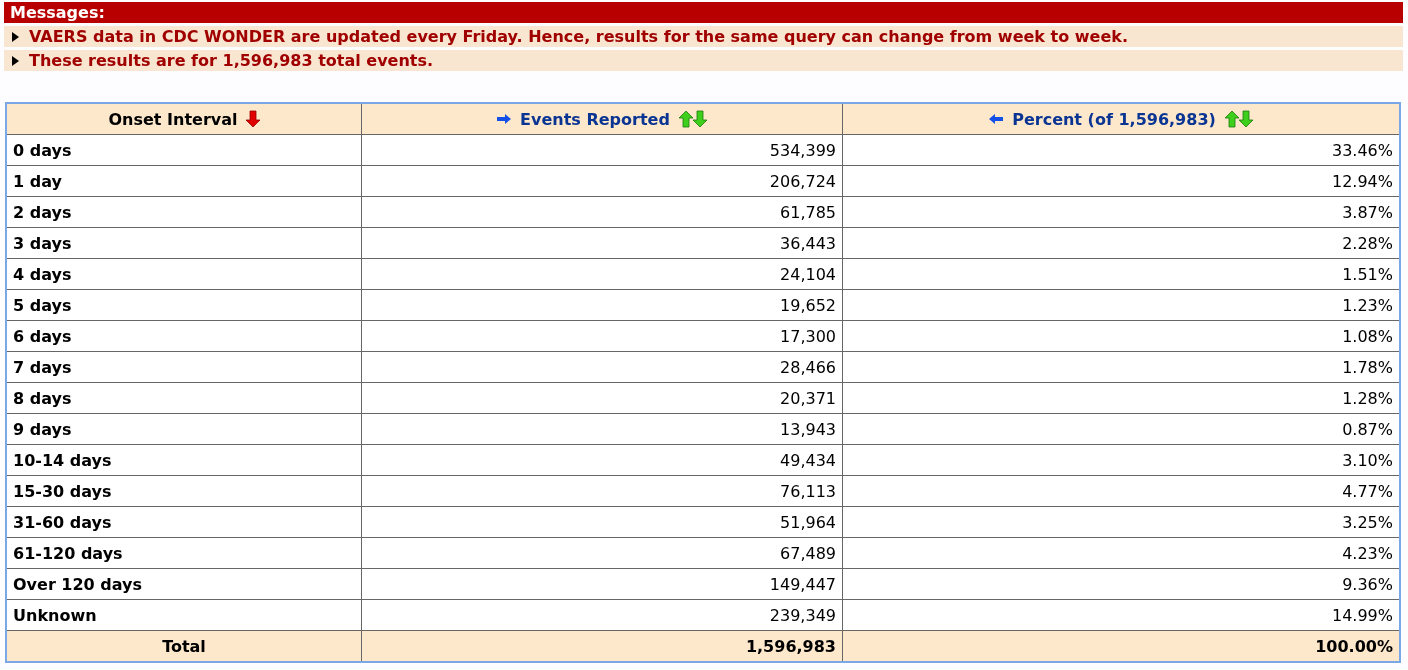  What do you see at coordinates (602, 584) in the screenshot?
I see `table-cell: 149,447` at bounding box center [602, 584].